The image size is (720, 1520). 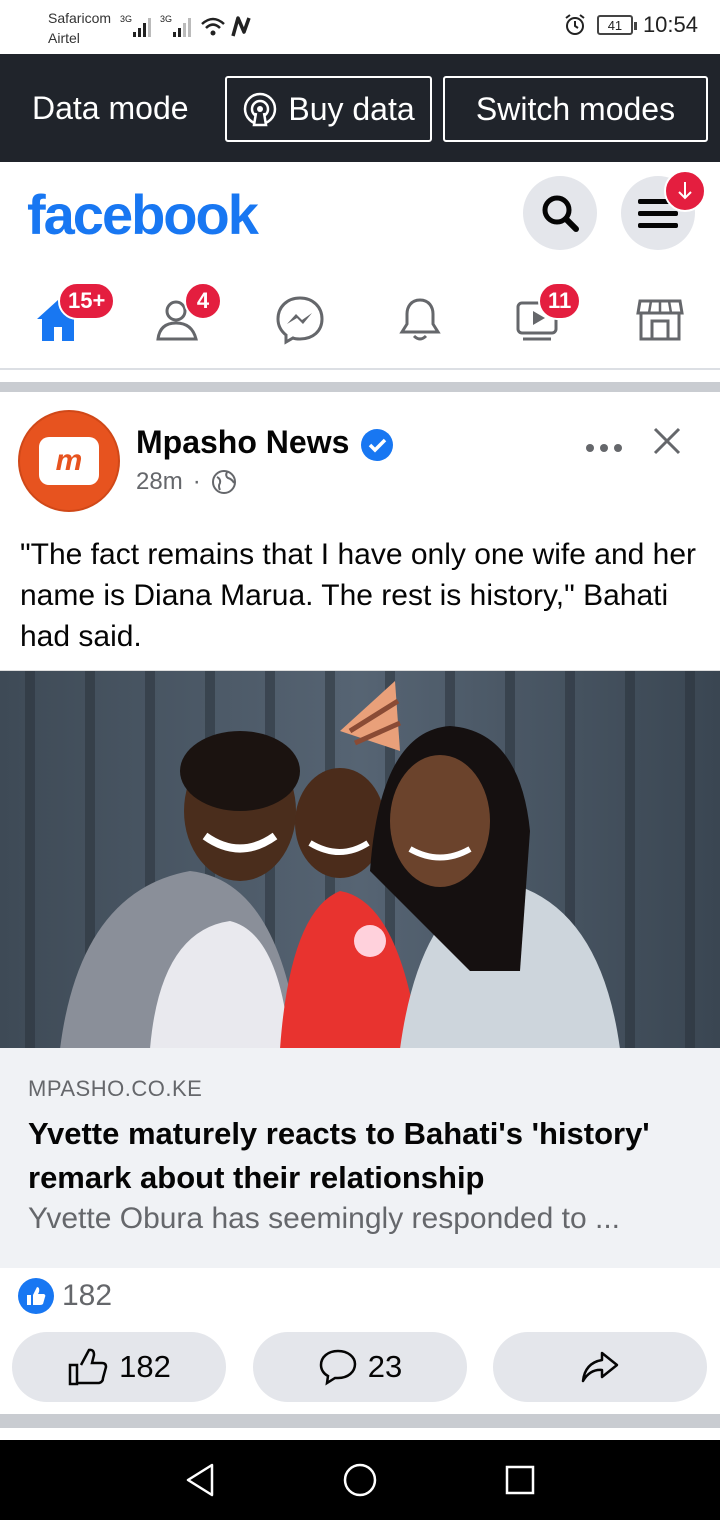 I want to click on comment-button: 23, so click(x=360, y=1367).